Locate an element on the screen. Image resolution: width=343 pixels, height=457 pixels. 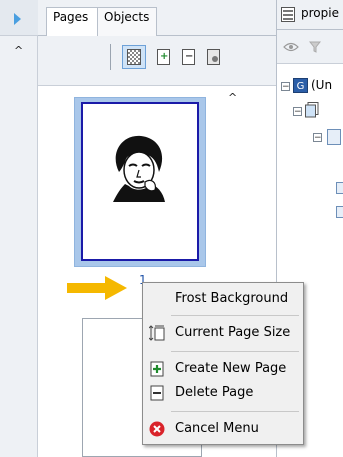
frost-background-button is located at coordinates (134, 57).